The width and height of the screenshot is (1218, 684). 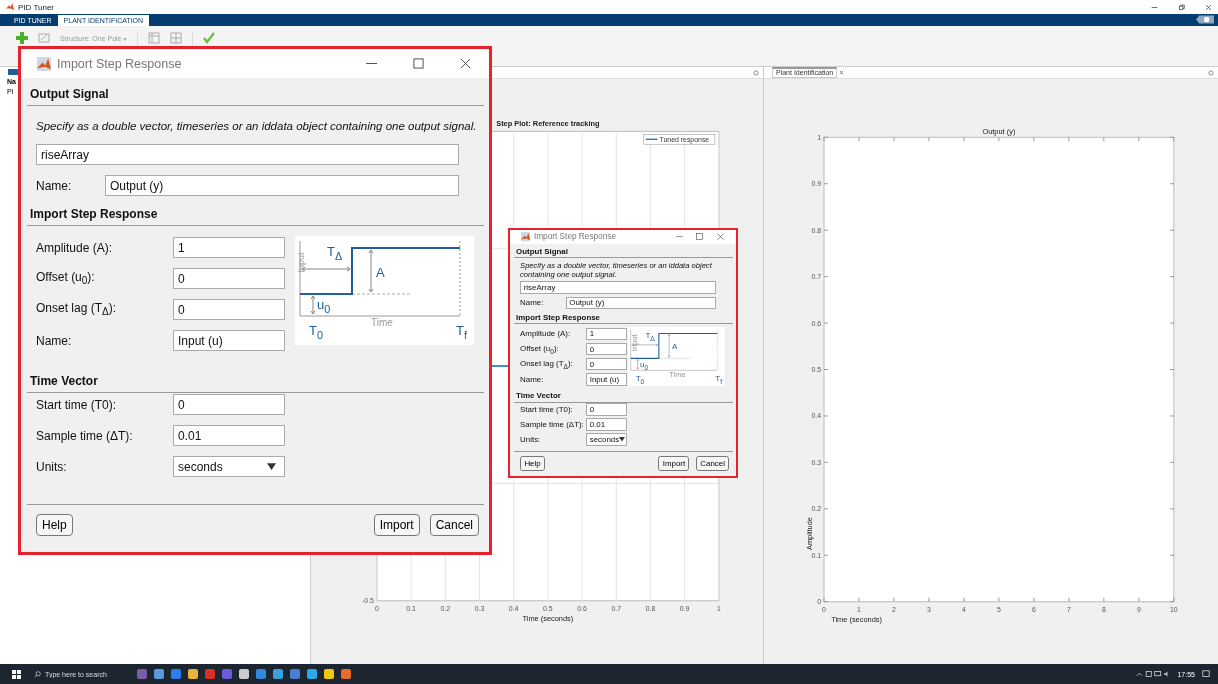 What do you see at coordinates (418, 63) in the screenshot?
I see `maximize-icon` at bounding box center [418, 63].